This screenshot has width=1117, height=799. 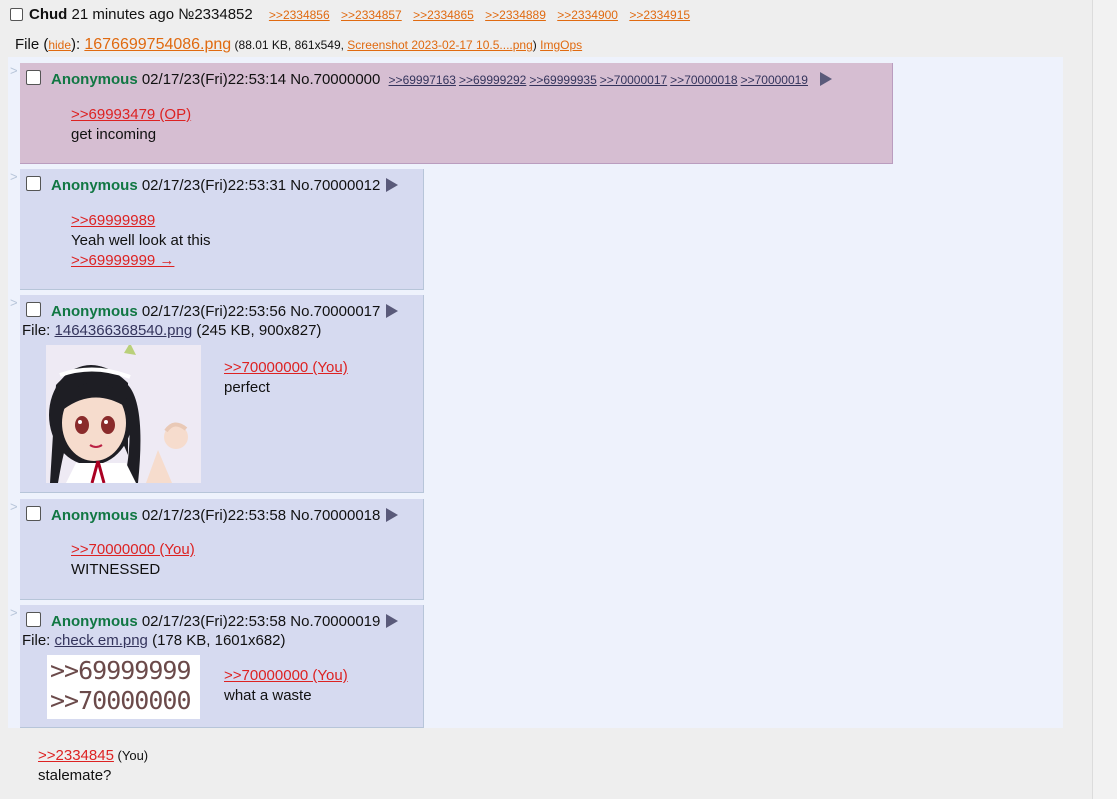 What do you see at coordinates (659, 15) in the screenshot?
I see `backlink: >>2334915` at bounding box center [659, 15].